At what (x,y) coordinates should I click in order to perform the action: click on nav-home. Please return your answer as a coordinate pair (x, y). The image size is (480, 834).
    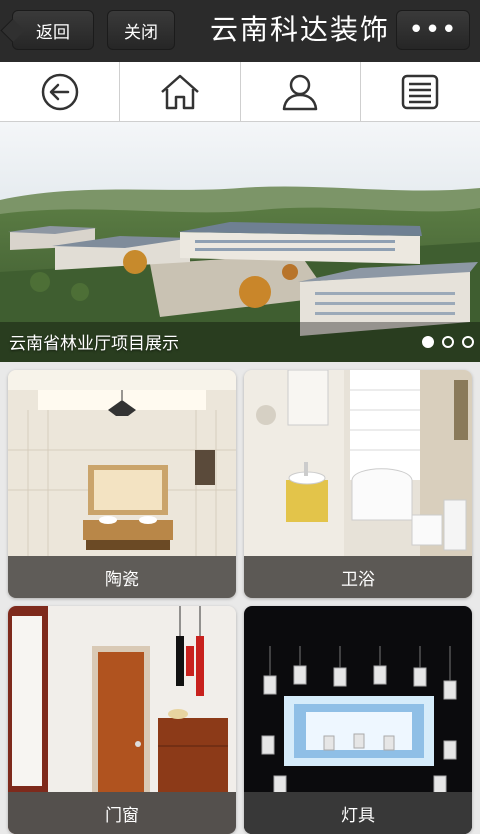
    Looking at the image, I should click on (180, 91).